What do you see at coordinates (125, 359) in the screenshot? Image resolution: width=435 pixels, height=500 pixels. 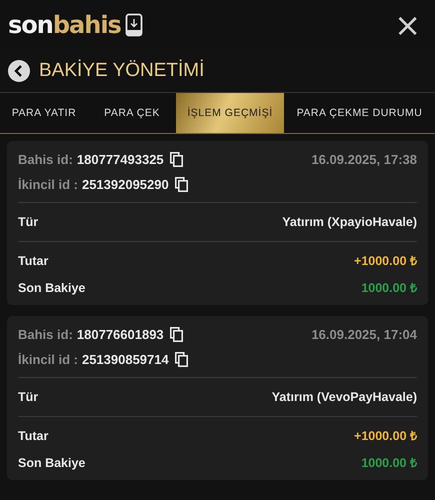 I see `id-value: 251390859714` at bounding box center [125, 359].